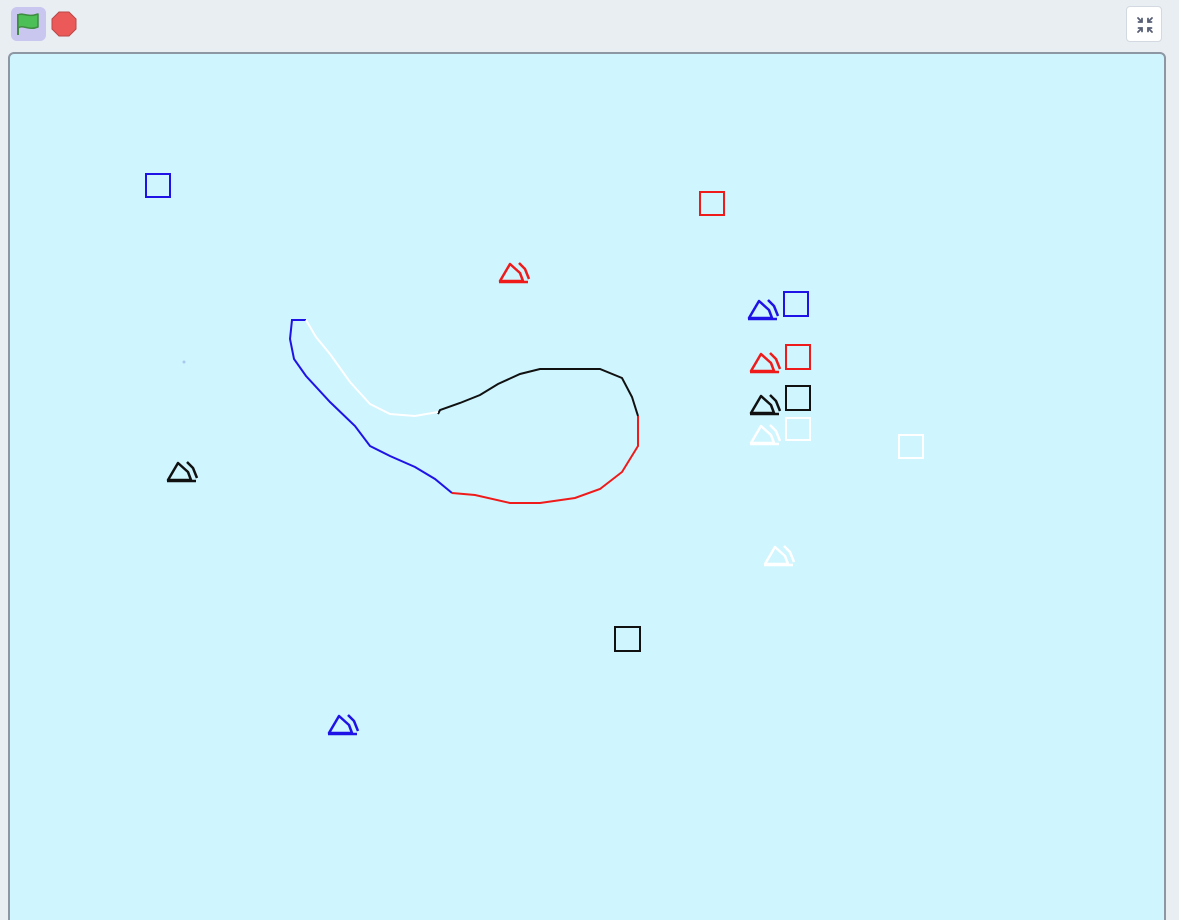 The image size is (1179, 920). What do you see at coordinates (589, 24) in the screenshot?
I see `player-toolbar` at bounding box center [589, 24].